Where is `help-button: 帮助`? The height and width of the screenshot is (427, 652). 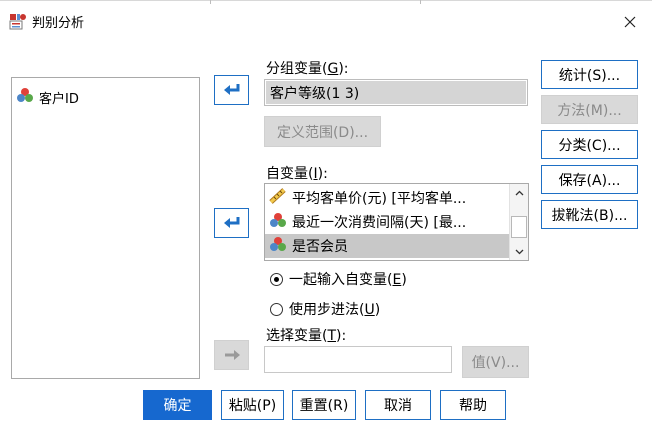
help-button: 帮助 is located at coordinates (473, 405).